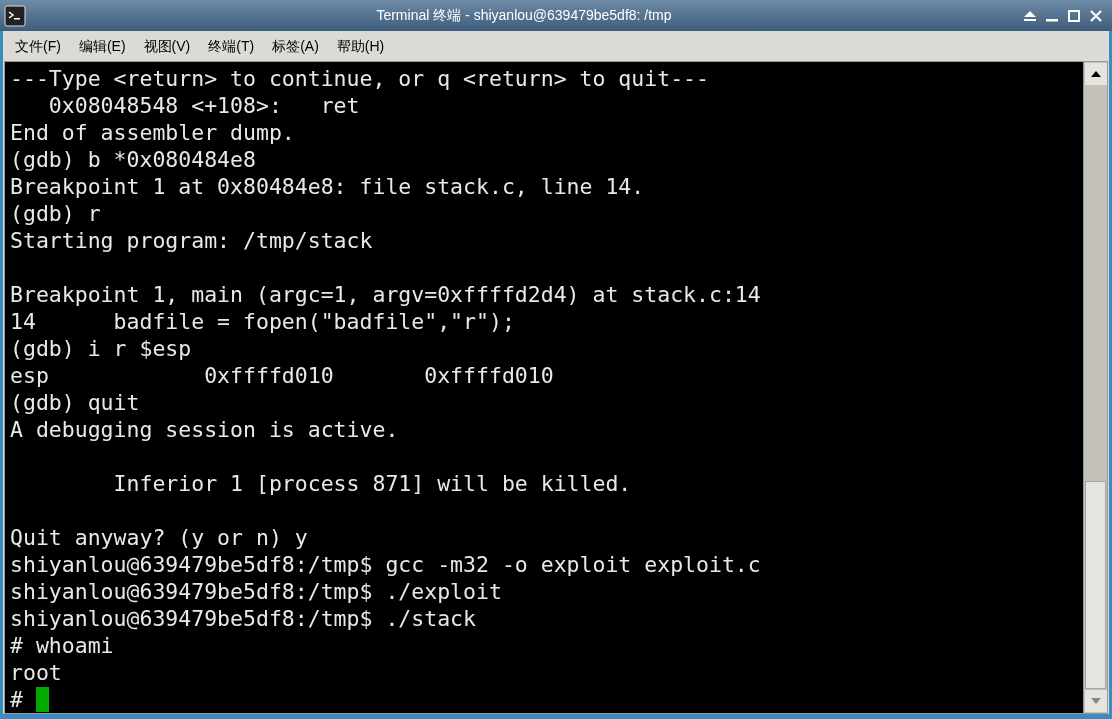 Image resolution: width=1112 pixels, height=719 pixels. What do you see at coordinates (327, 186) in the screenshot?
I see `terminal-line: Breakpoint 1 at 0x80484e8: file stack.c, line 14.` at bounding box center [327, 186].